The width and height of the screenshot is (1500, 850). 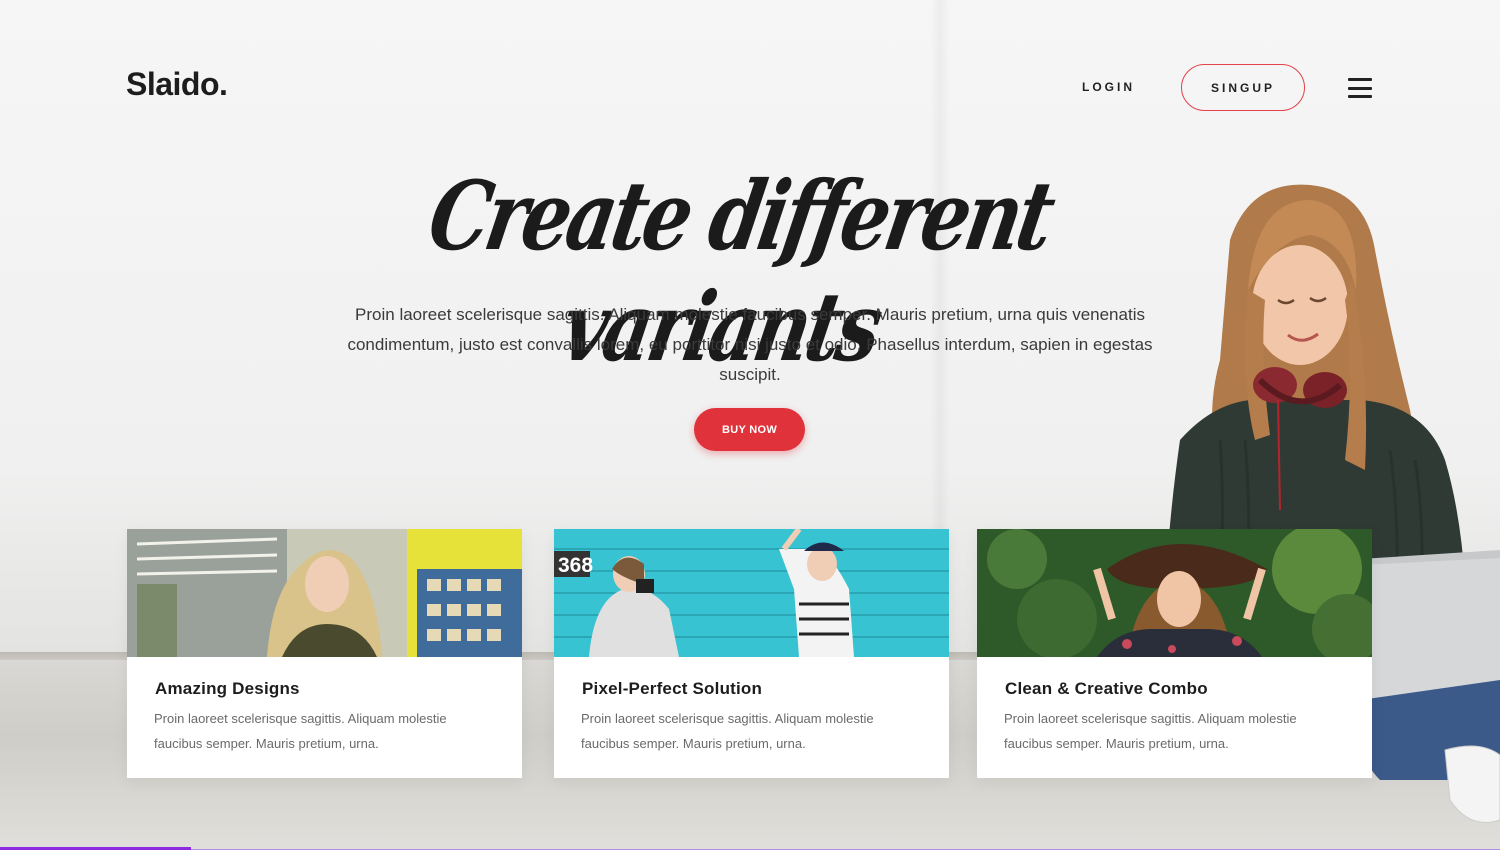 I want to click on buy-now-button: BUY NOW, so click(x=749, y=429).